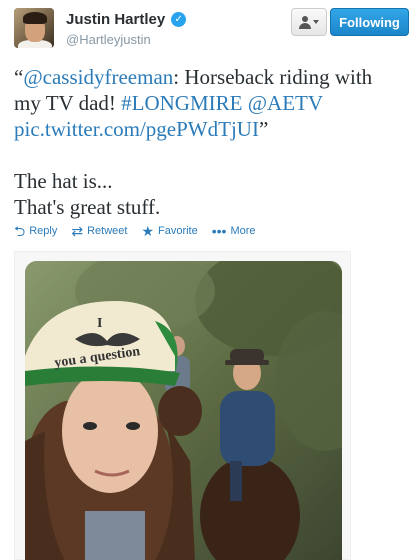 This screenshot has height=560, width=419. I want to click on reply-action: ⮌ Reply, so click(35, 231).